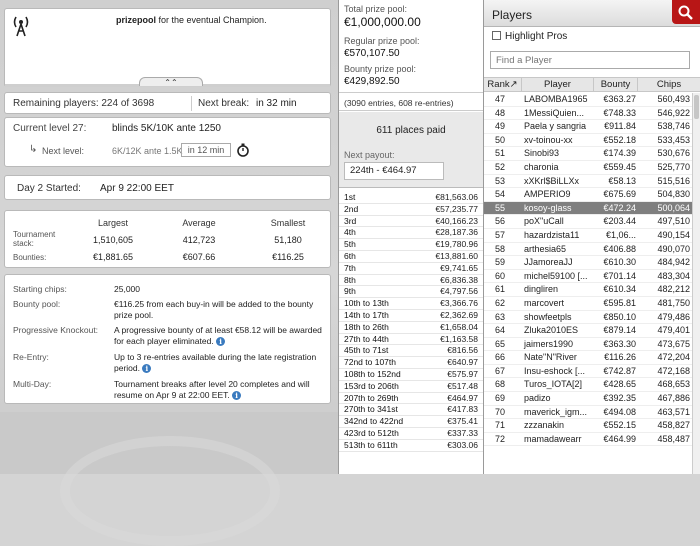  Describe the element at coordinates (588, 100) in the screenshot. I see `player-row: 47 LABOMBA1965 €363.27 560,493` at that location.